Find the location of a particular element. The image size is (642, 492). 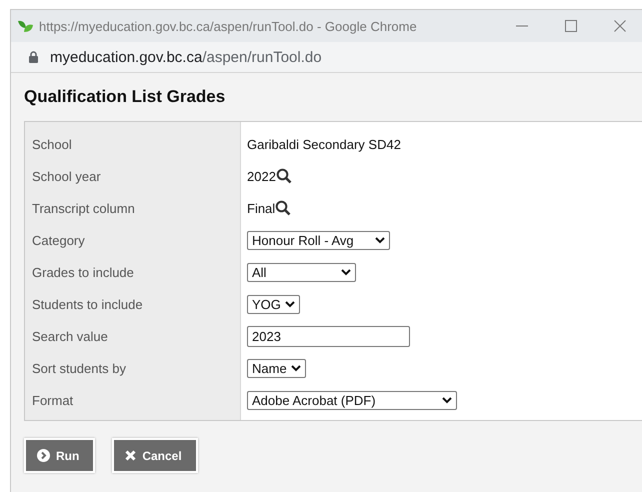

cancel-button: Cancel is located at coordinates (155, 455).